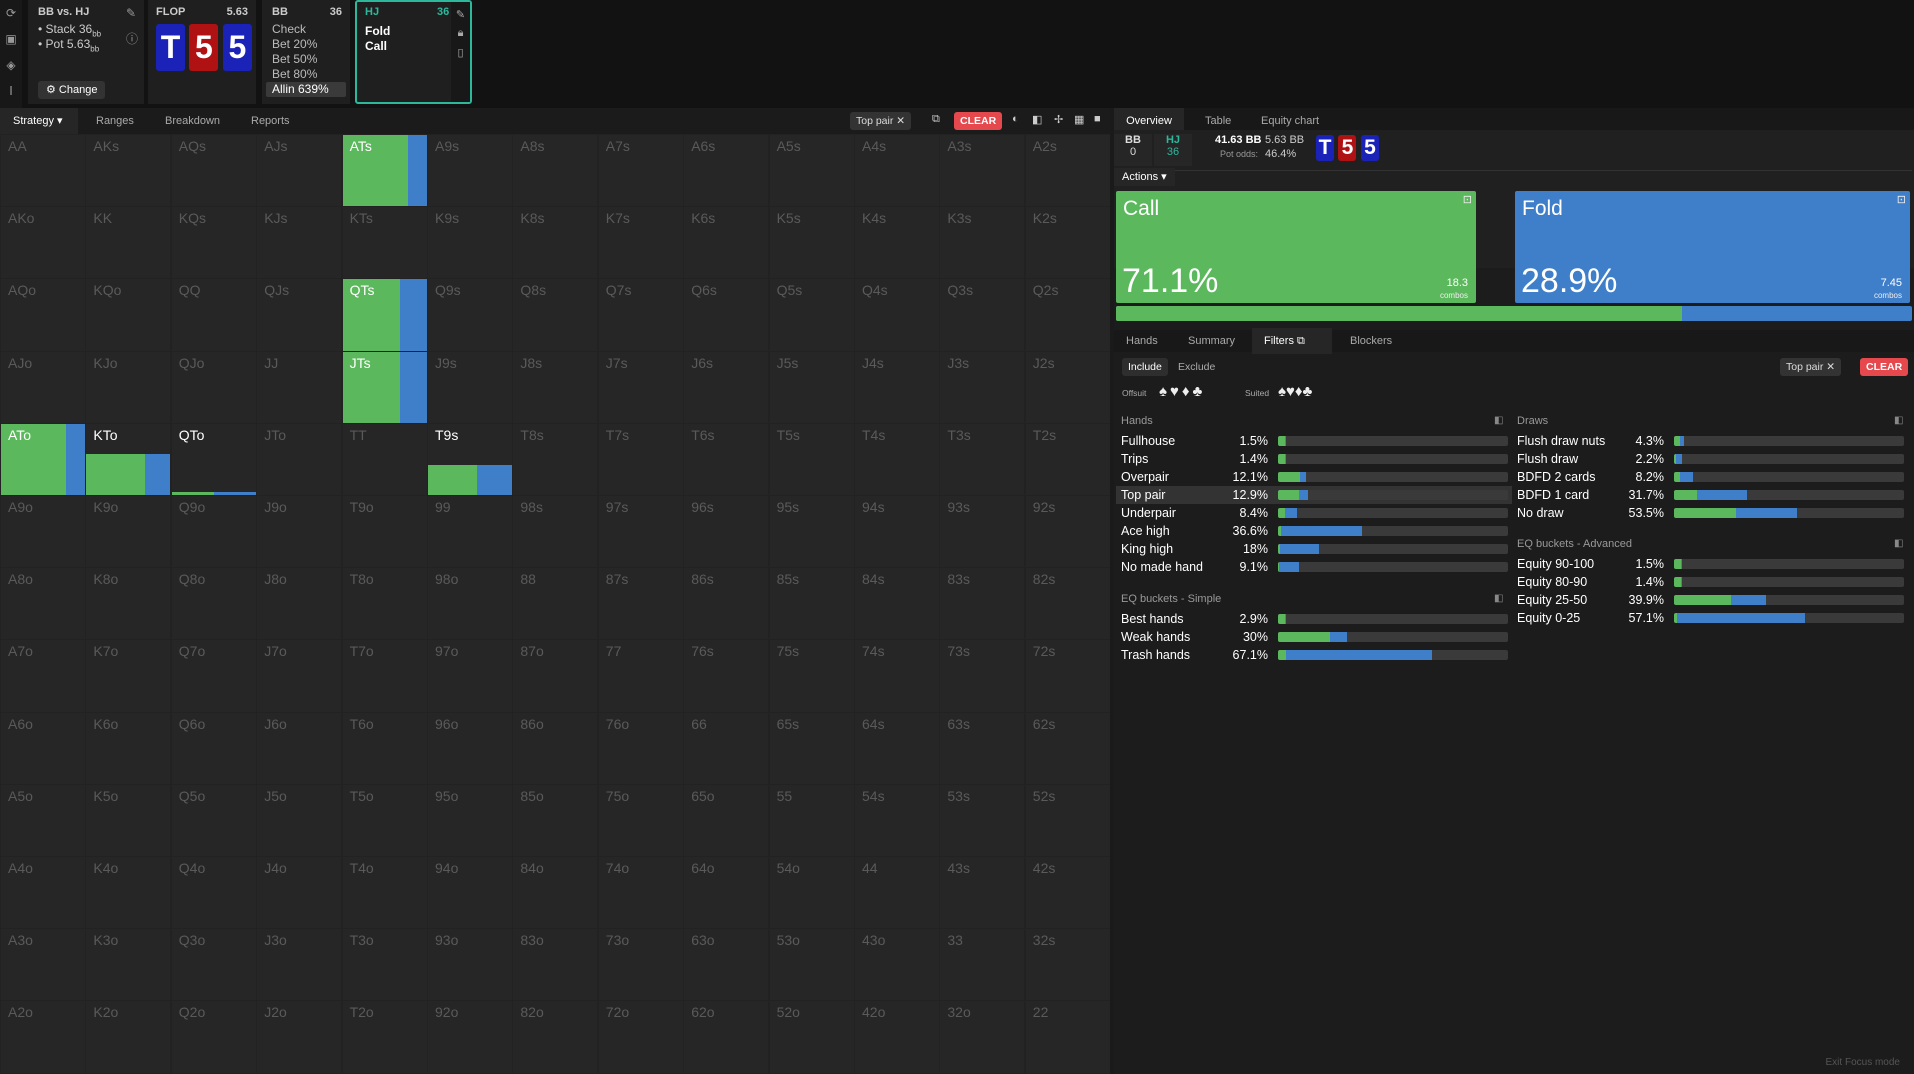 This screenshot has height=1074, width=1914. What do you see at coordinates (1176, 391) in the screenshot?
I see `heart-icon: ♥` at bounding box center [1176, 391].